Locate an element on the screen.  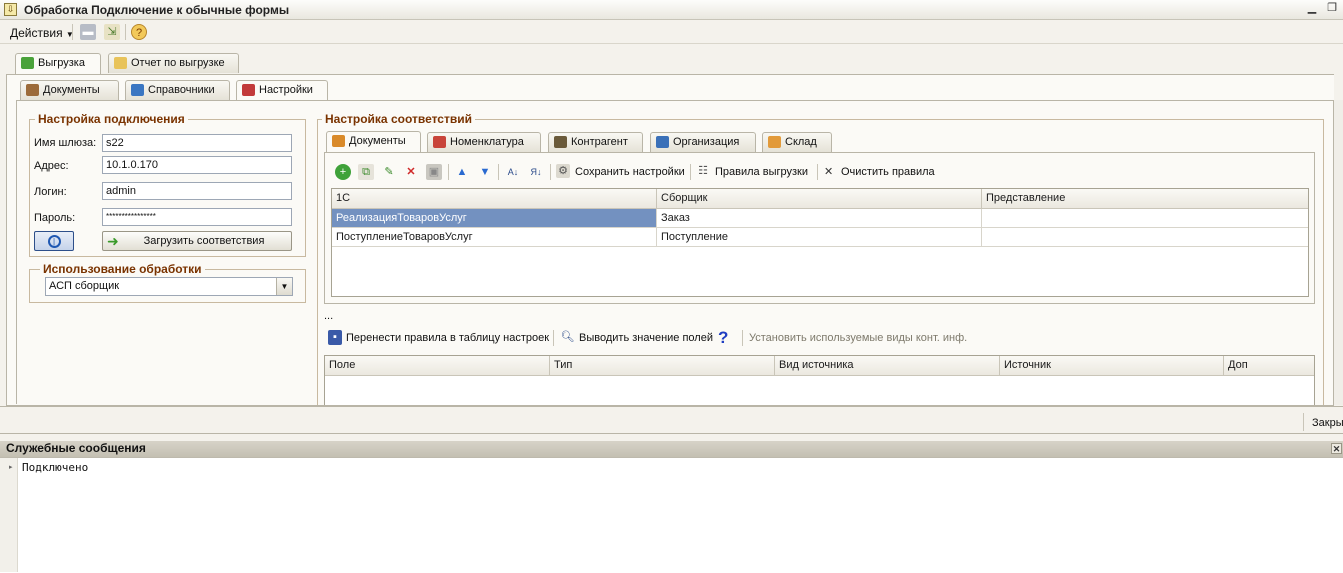
footer-divider is located at coordinates (671, 406).